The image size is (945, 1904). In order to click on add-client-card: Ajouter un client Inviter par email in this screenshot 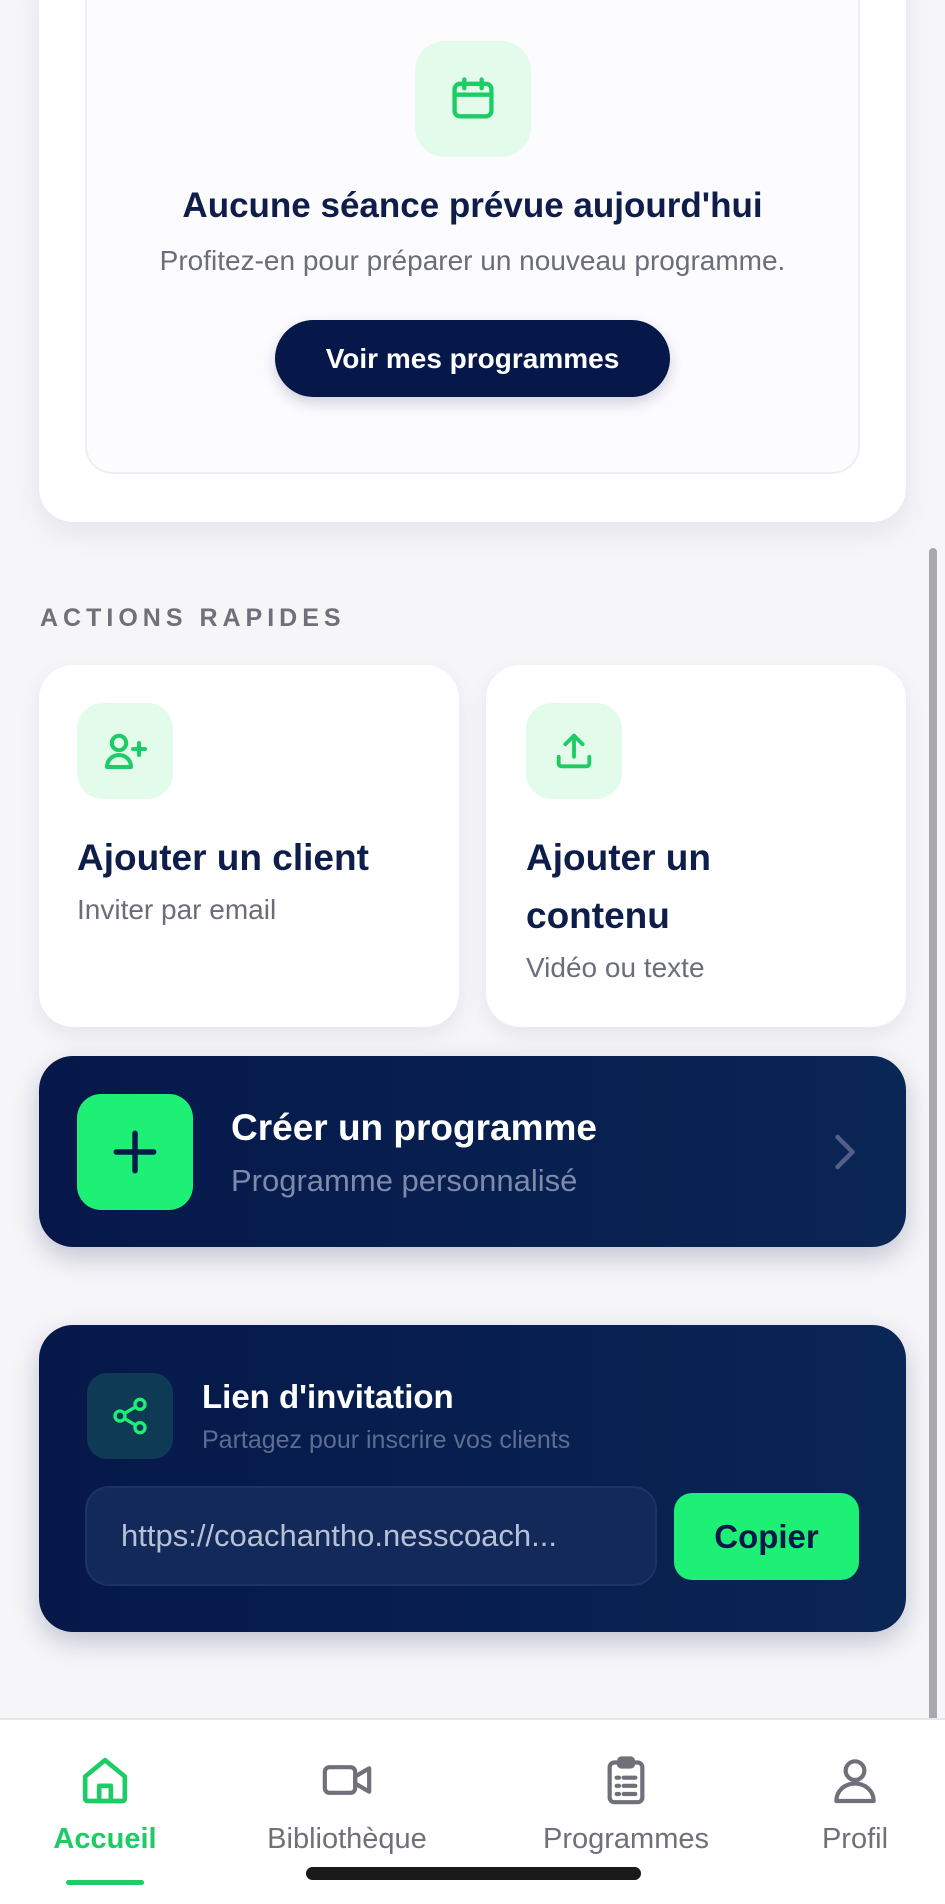, I will do `click(249, 846)`.